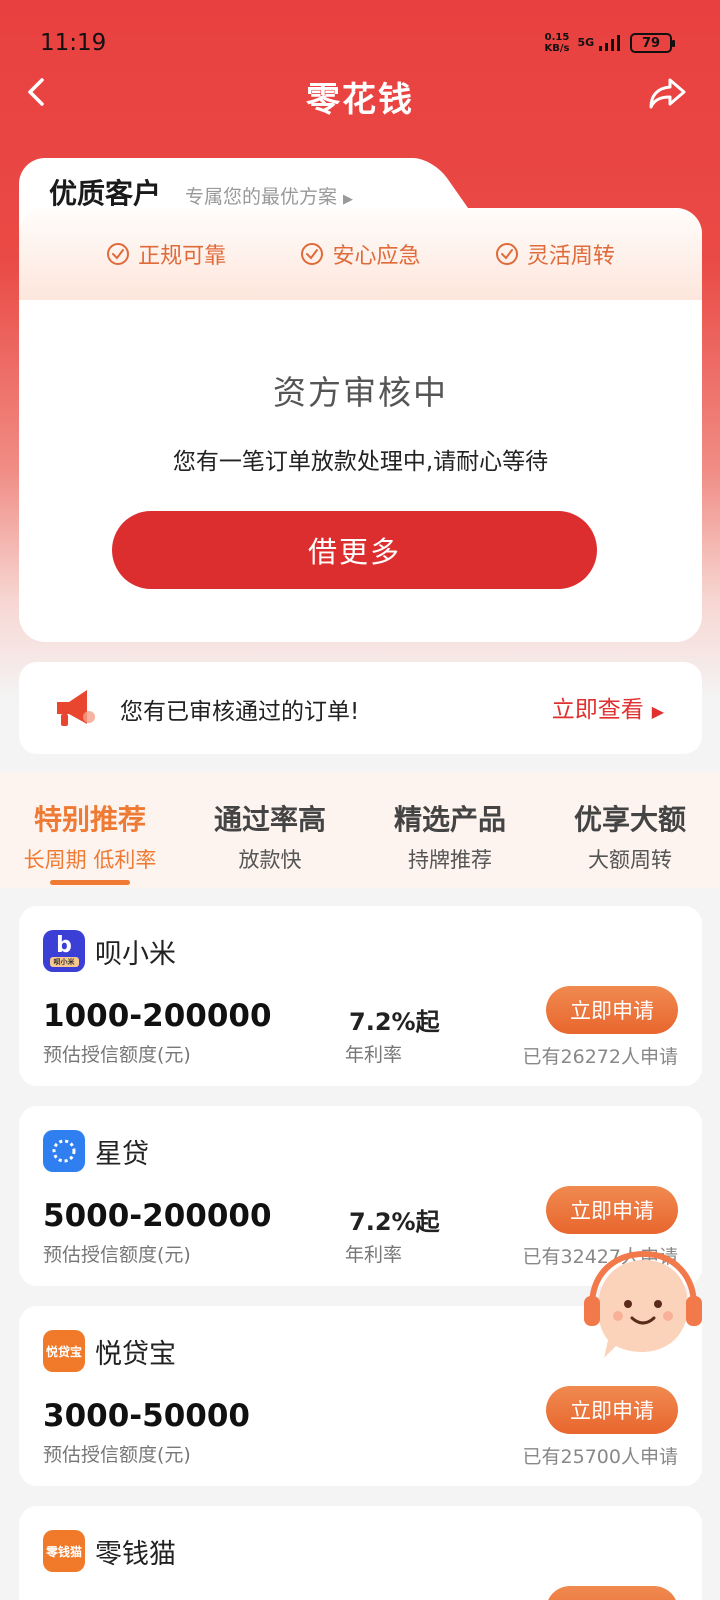 The height and width of the screenshot is (1600, 720). What do you see at coordinates (64, 1351) in the screenshot?
I see `yuedaibao-logo-icon: 悦贷宝` at bounding box center [64, 1351].